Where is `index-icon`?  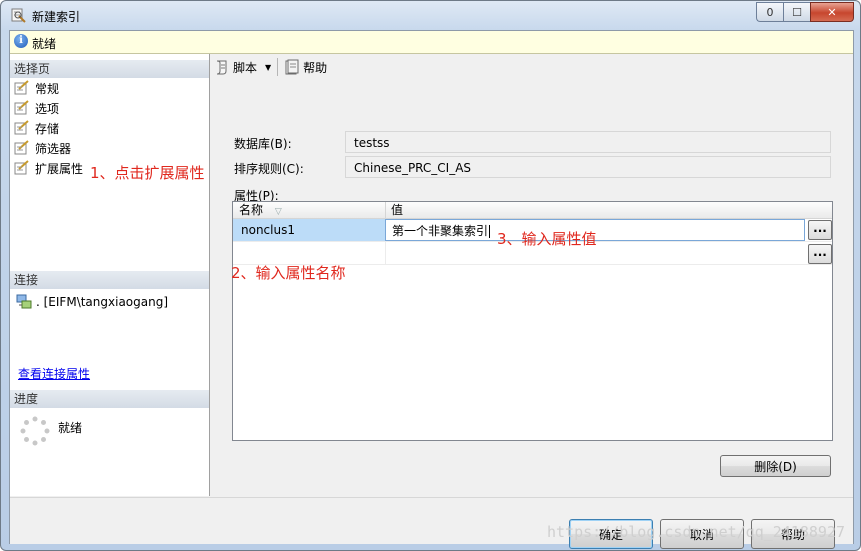 index-icon is located at coordinates (18, 15).